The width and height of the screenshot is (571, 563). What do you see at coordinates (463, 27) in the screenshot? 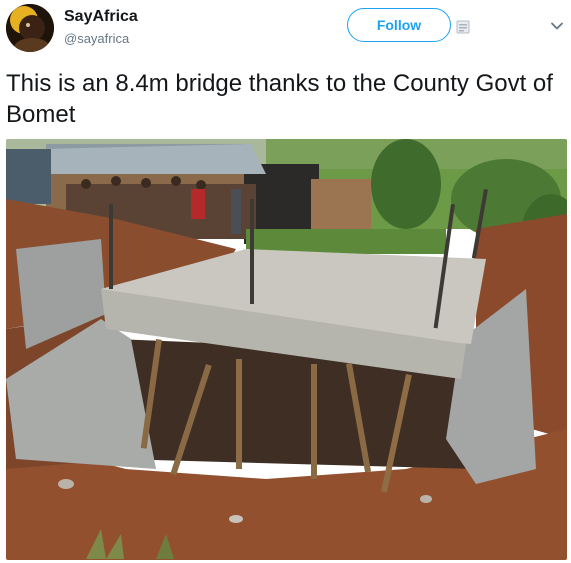
I see `extension-icon` at bounding box center [463, 27].